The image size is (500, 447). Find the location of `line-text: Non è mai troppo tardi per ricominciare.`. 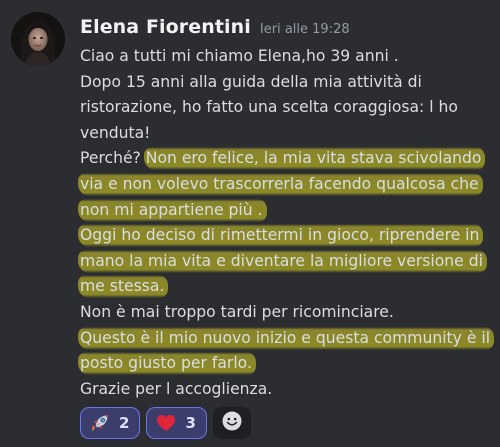

line-text: Non è mai troppo tardi per ricominciare. is located at coordinates (237, 311).